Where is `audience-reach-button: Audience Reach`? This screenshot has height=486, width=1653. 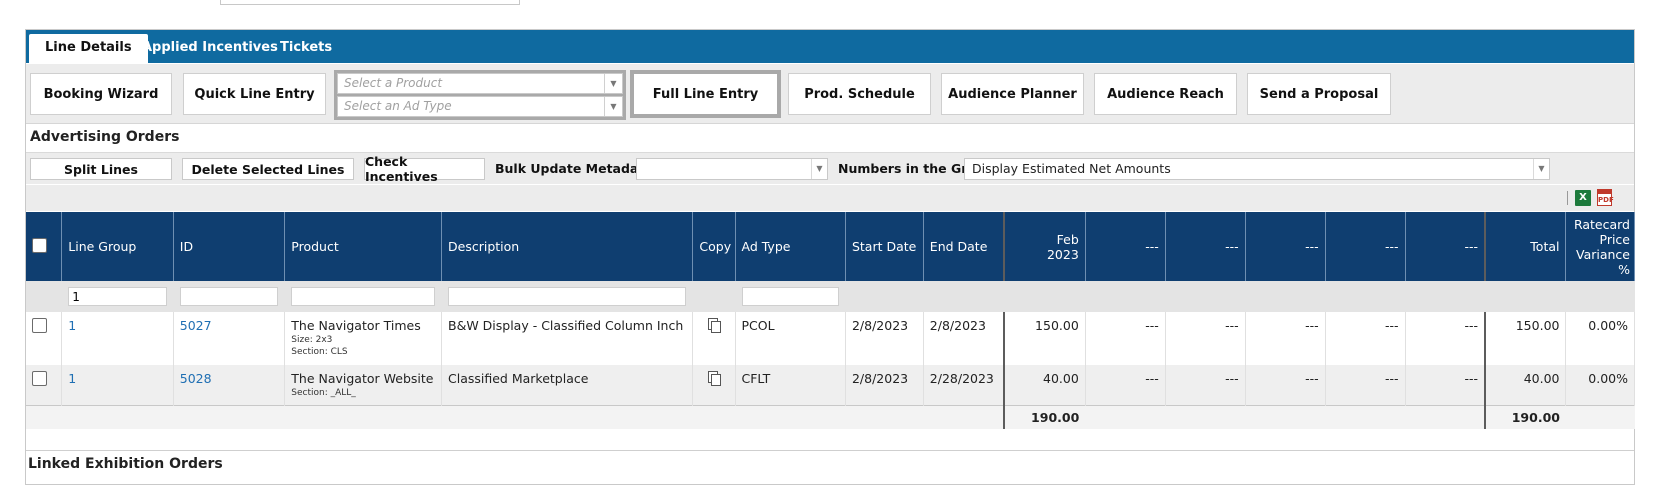 audience-reach-button: Audience Reach is located at coordinates (1165, 94).